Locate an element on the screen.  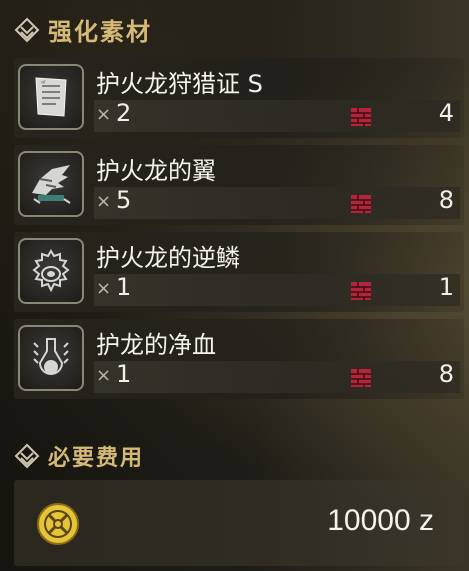
quantity-bar: × 2 4 is located at coordinates (277, 115).